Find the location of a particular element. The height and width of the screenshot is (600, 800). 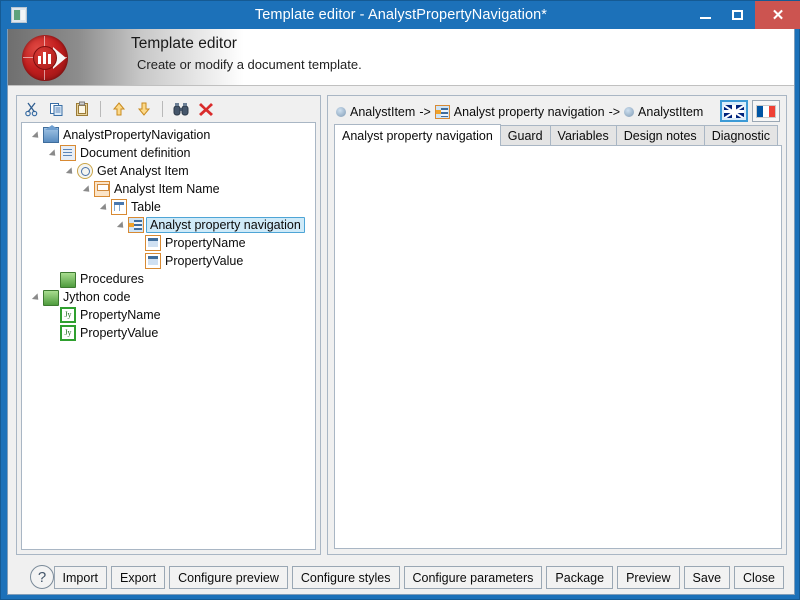

tree-node-label: Procedures is located at coordinates (112, 279).